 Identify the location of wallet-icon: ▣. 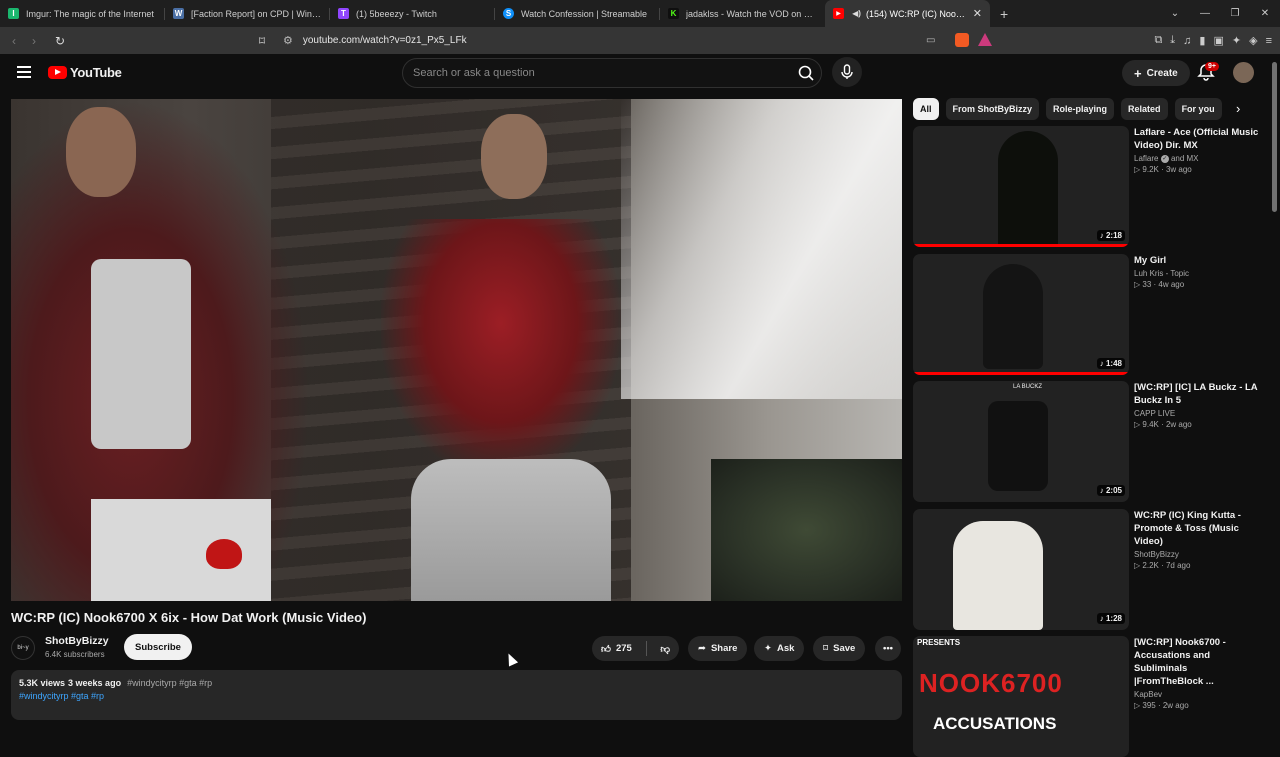
(1218, 40).